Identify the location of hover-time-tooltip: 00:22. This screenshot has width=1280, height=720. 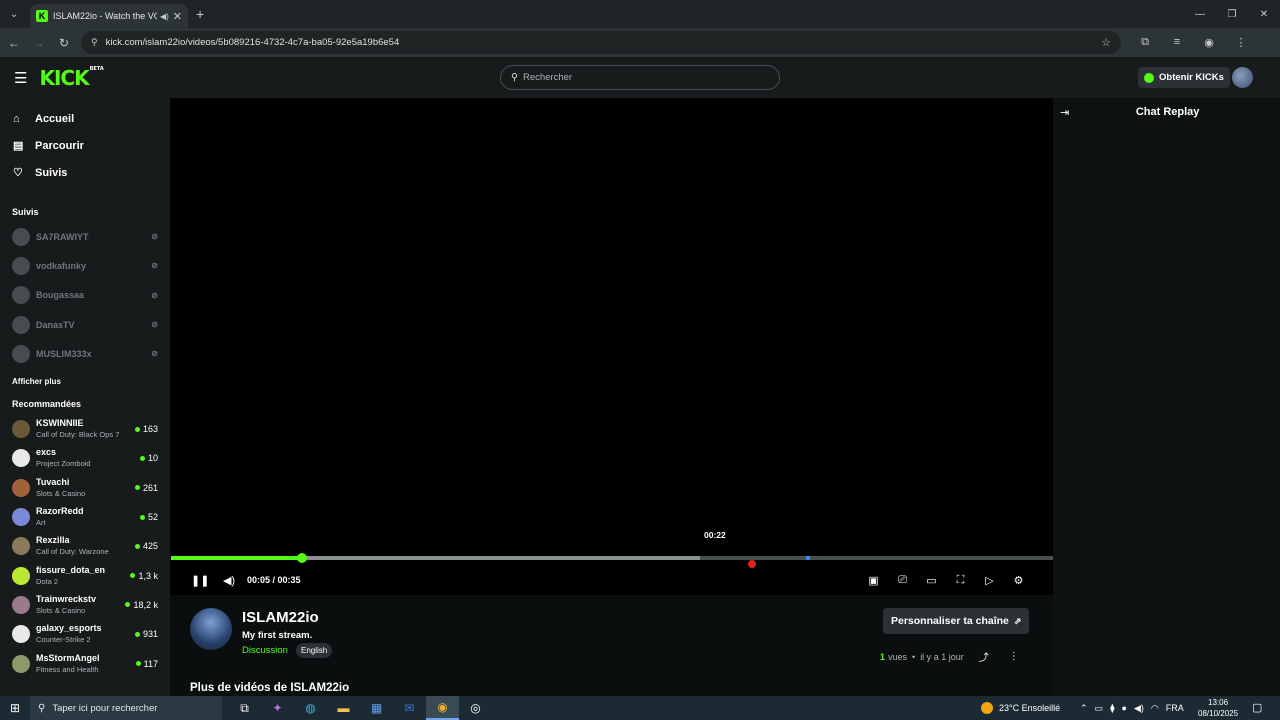
(715, 535).